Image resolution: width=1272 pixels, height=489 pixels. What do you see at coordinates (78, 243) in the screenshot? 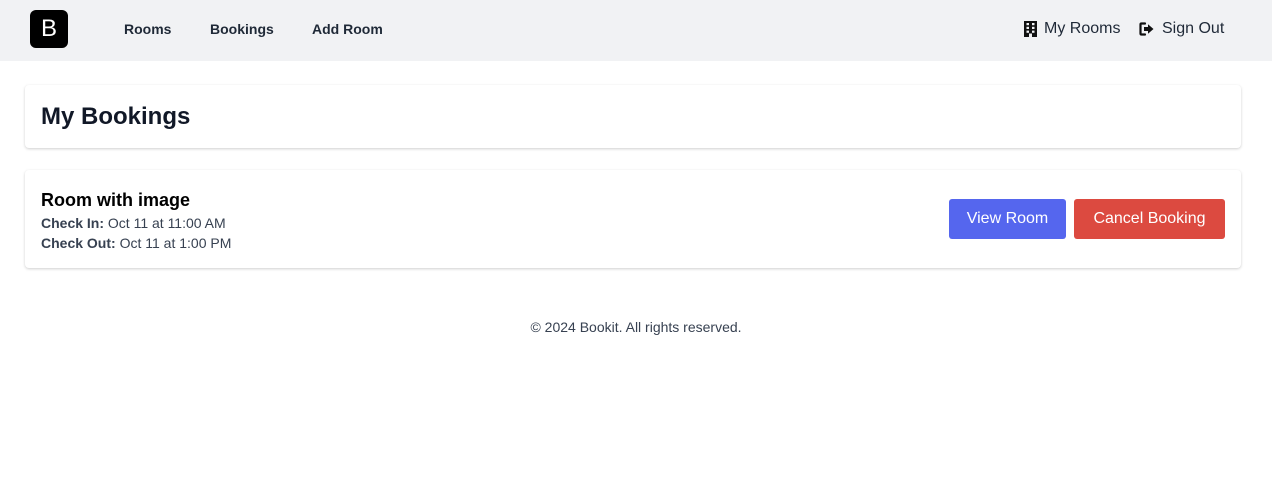
I see `check-out-label: Check Out:` at bounding box center [78, 243].